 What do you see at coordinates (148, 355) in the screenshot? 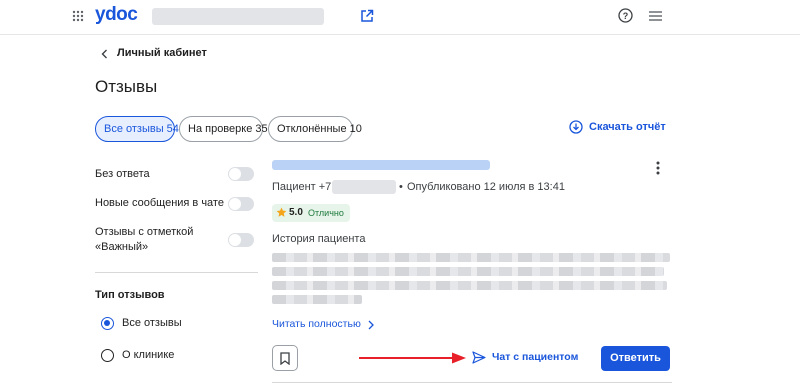
I see `radio-about-clinic-label: О клинике` at bounding box center [148, 355].